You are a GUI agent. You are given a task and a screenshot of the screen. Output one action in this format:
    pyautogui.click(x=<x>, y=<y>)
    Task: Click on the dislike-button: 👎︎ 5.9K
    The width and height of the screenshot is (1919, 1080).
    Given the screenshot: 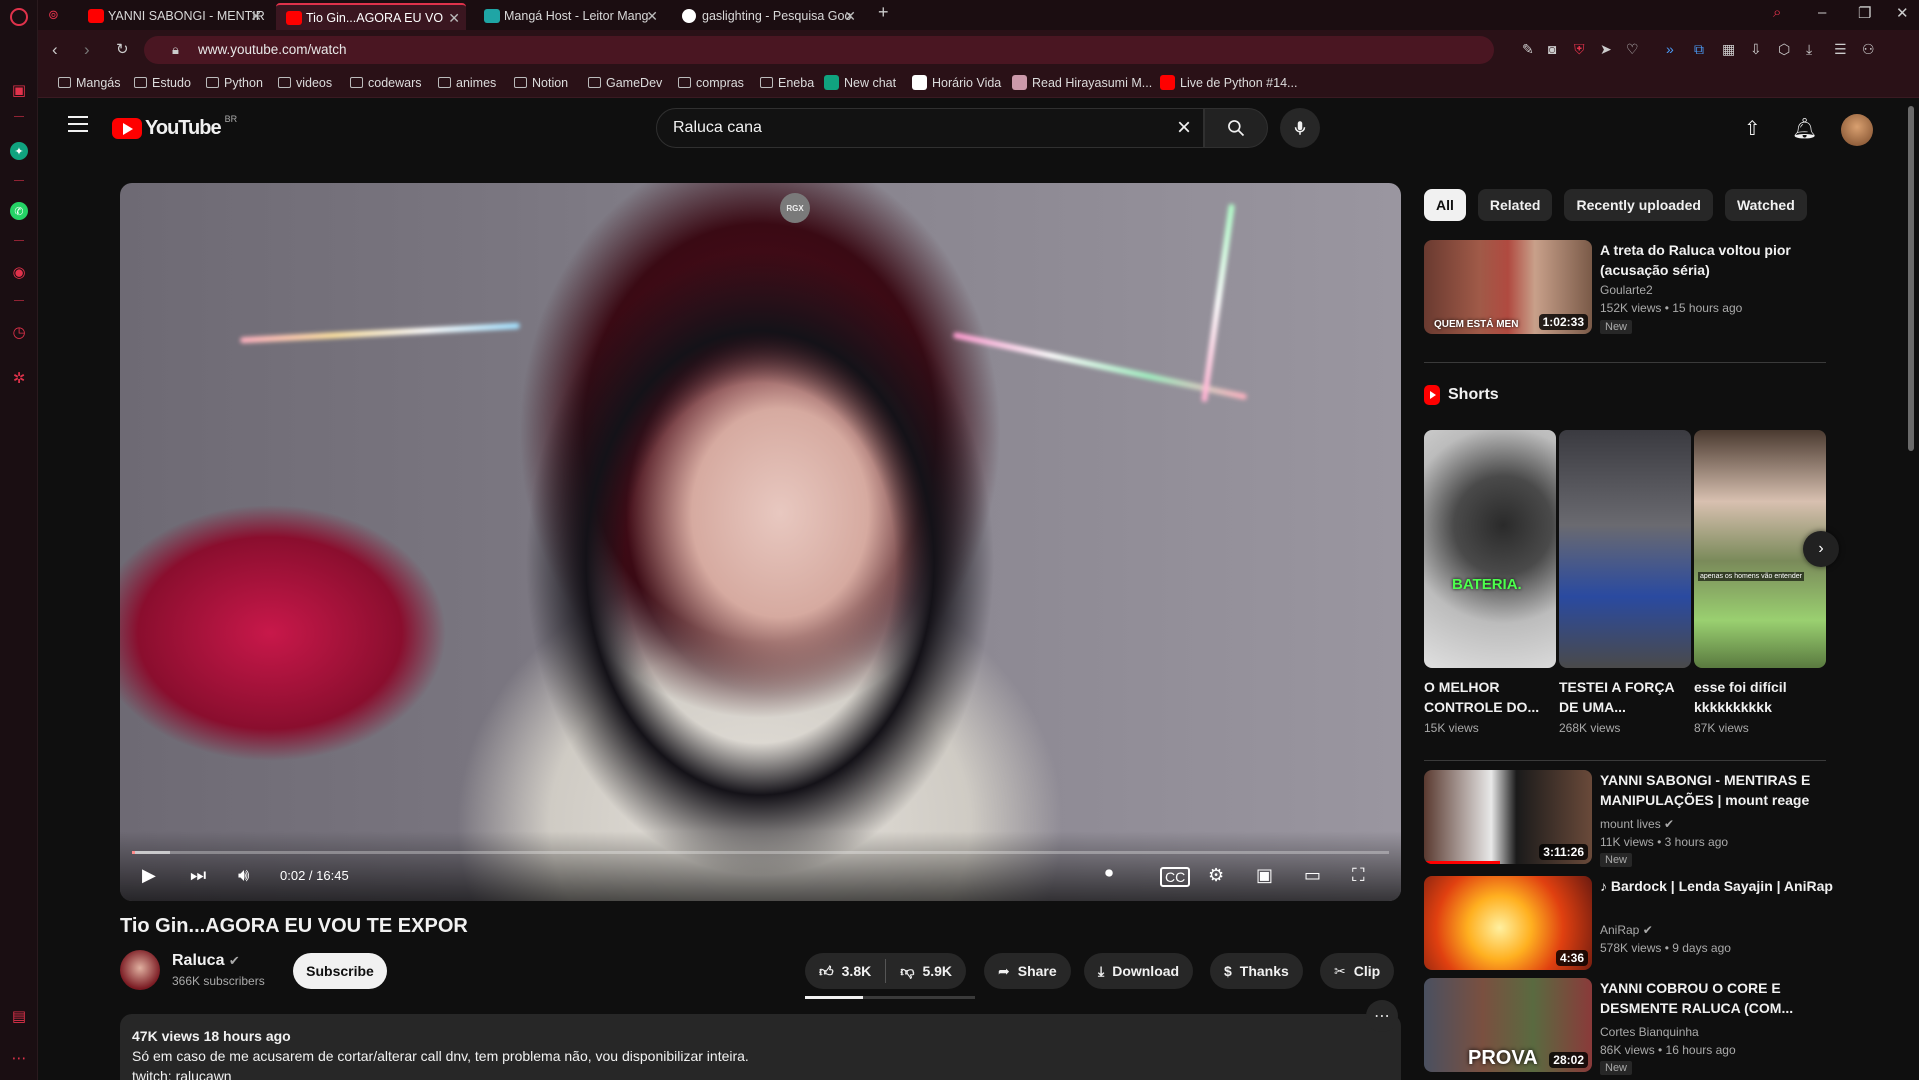 What is the action you would take?
    pyautogui.click(x=926, y=971)
    